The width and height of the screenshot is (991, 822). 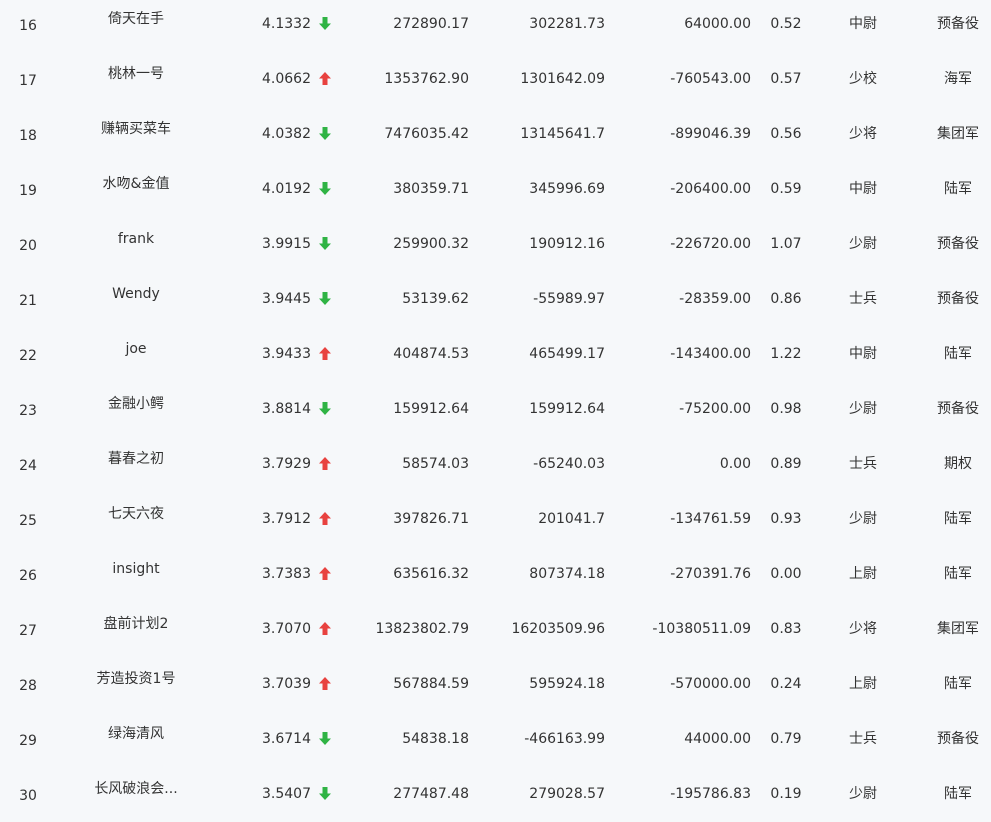 I want to click on rank-cell: 26, so click(x=28, y=576).